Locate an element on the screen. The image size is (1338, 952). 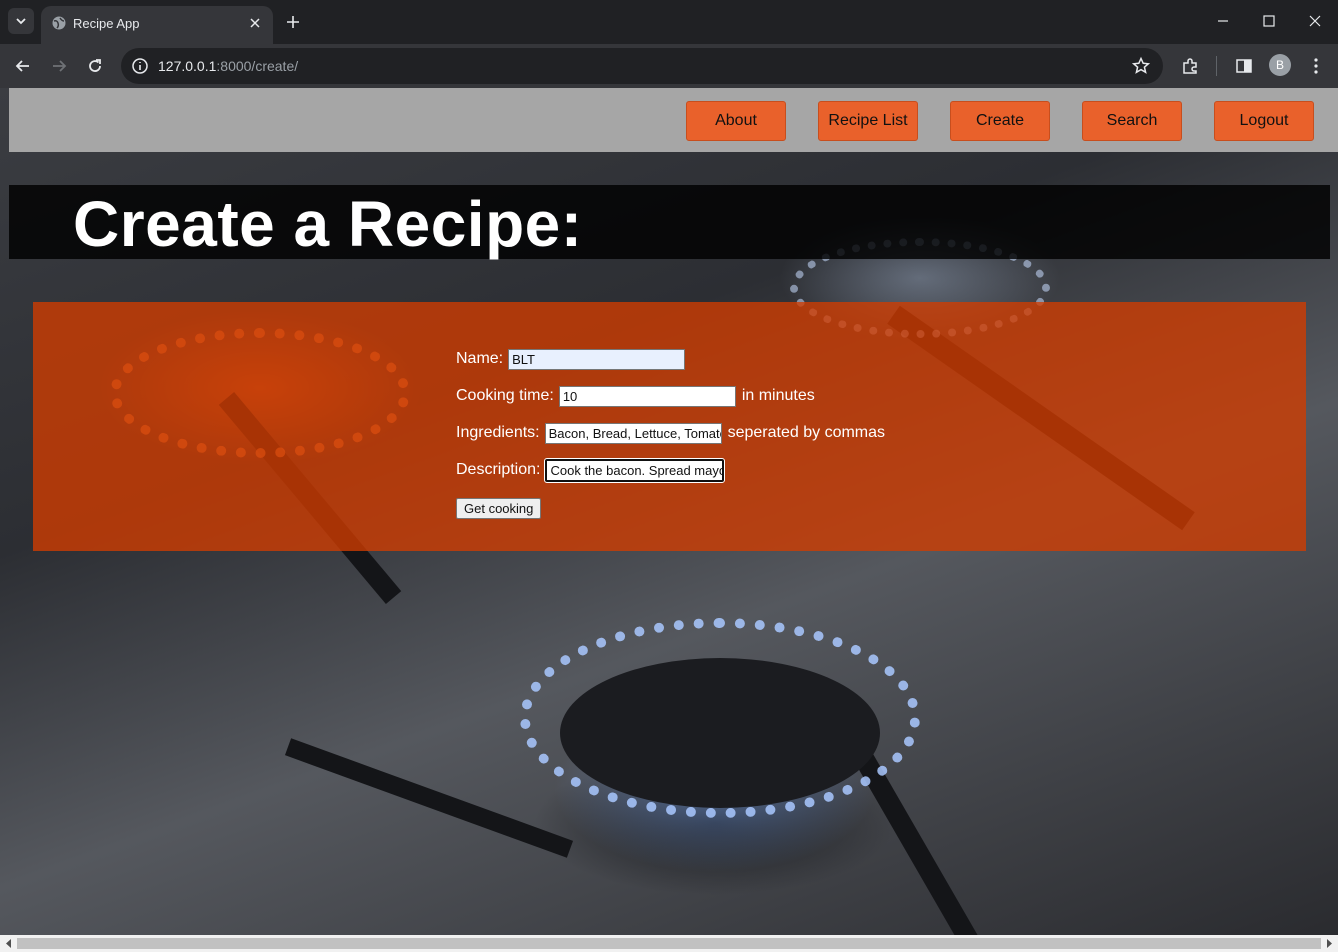
site-header: About Recipe List Create Search Logout is located at coordinates (673, 120).